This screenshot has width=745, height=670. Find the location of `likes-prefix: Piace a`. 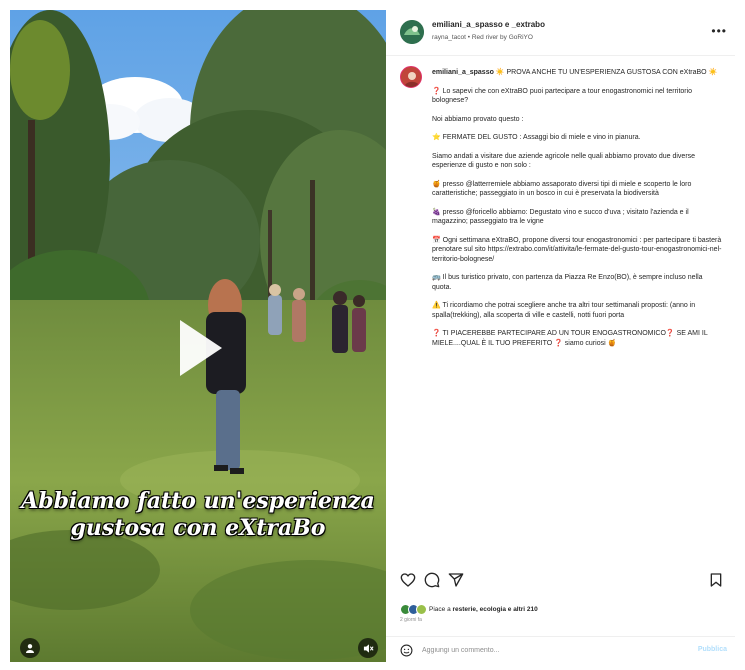

likes-prefix: Piace a is located at coordinates (441, 609).